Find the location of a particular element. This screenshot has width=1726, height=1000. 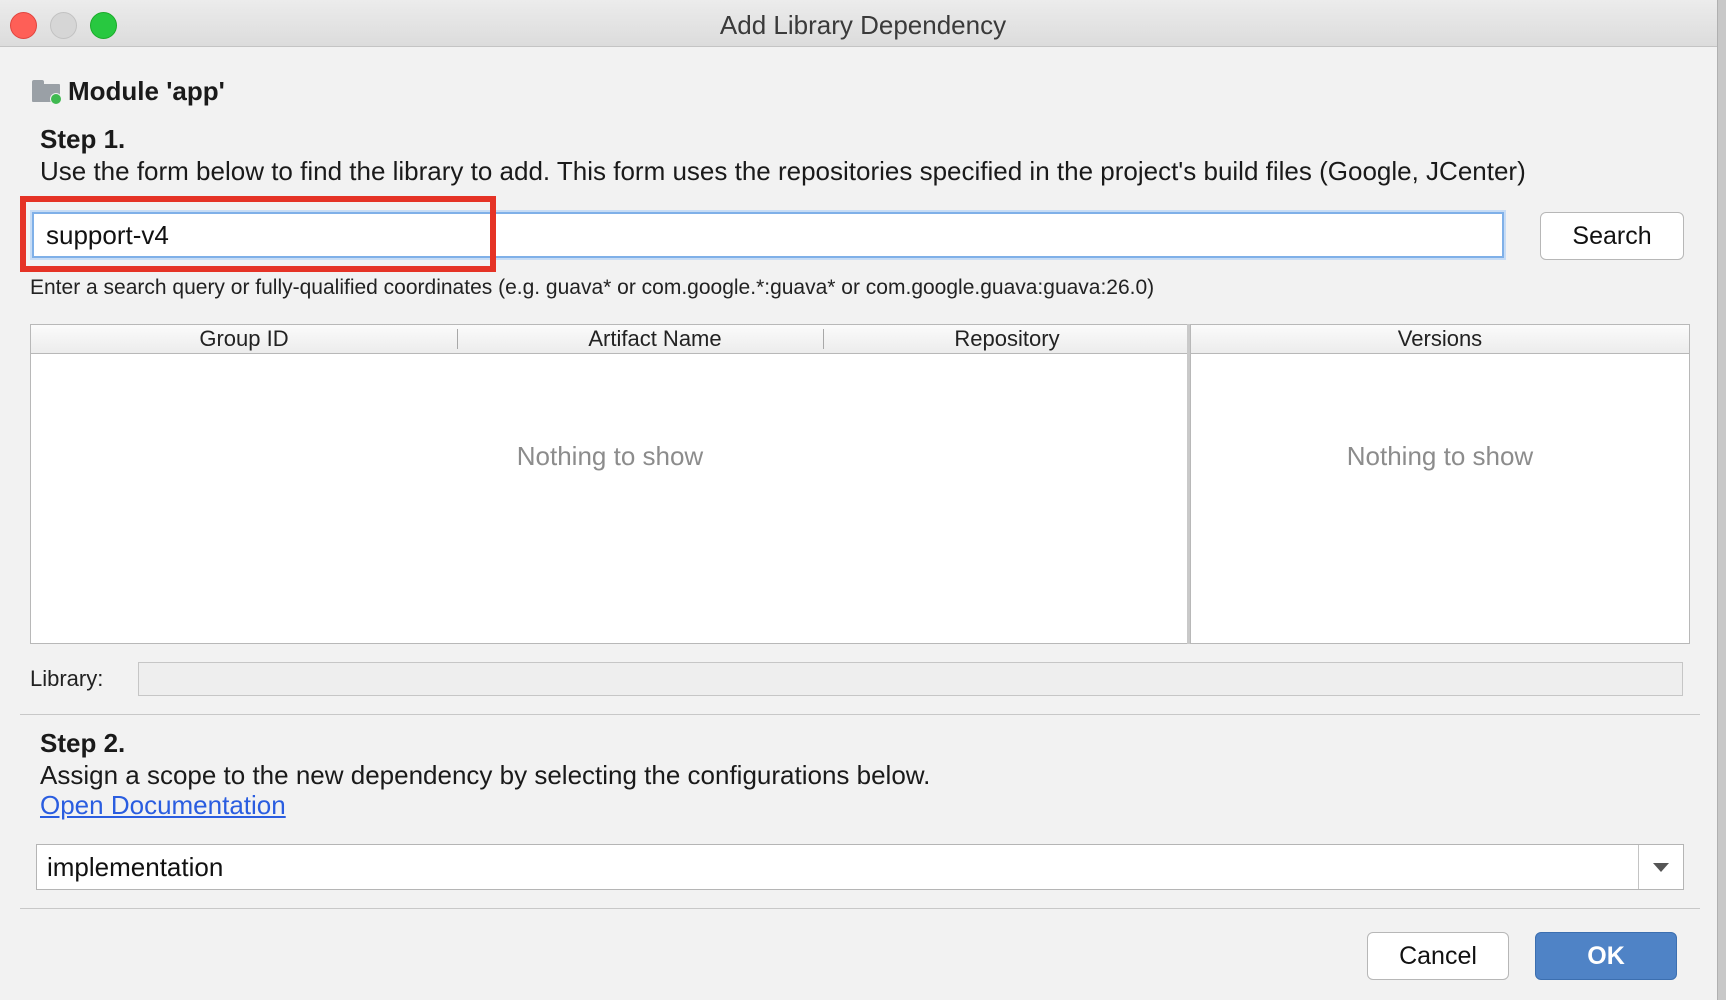

window-title: Add Library Dependency is located at coordinates (863, 25).